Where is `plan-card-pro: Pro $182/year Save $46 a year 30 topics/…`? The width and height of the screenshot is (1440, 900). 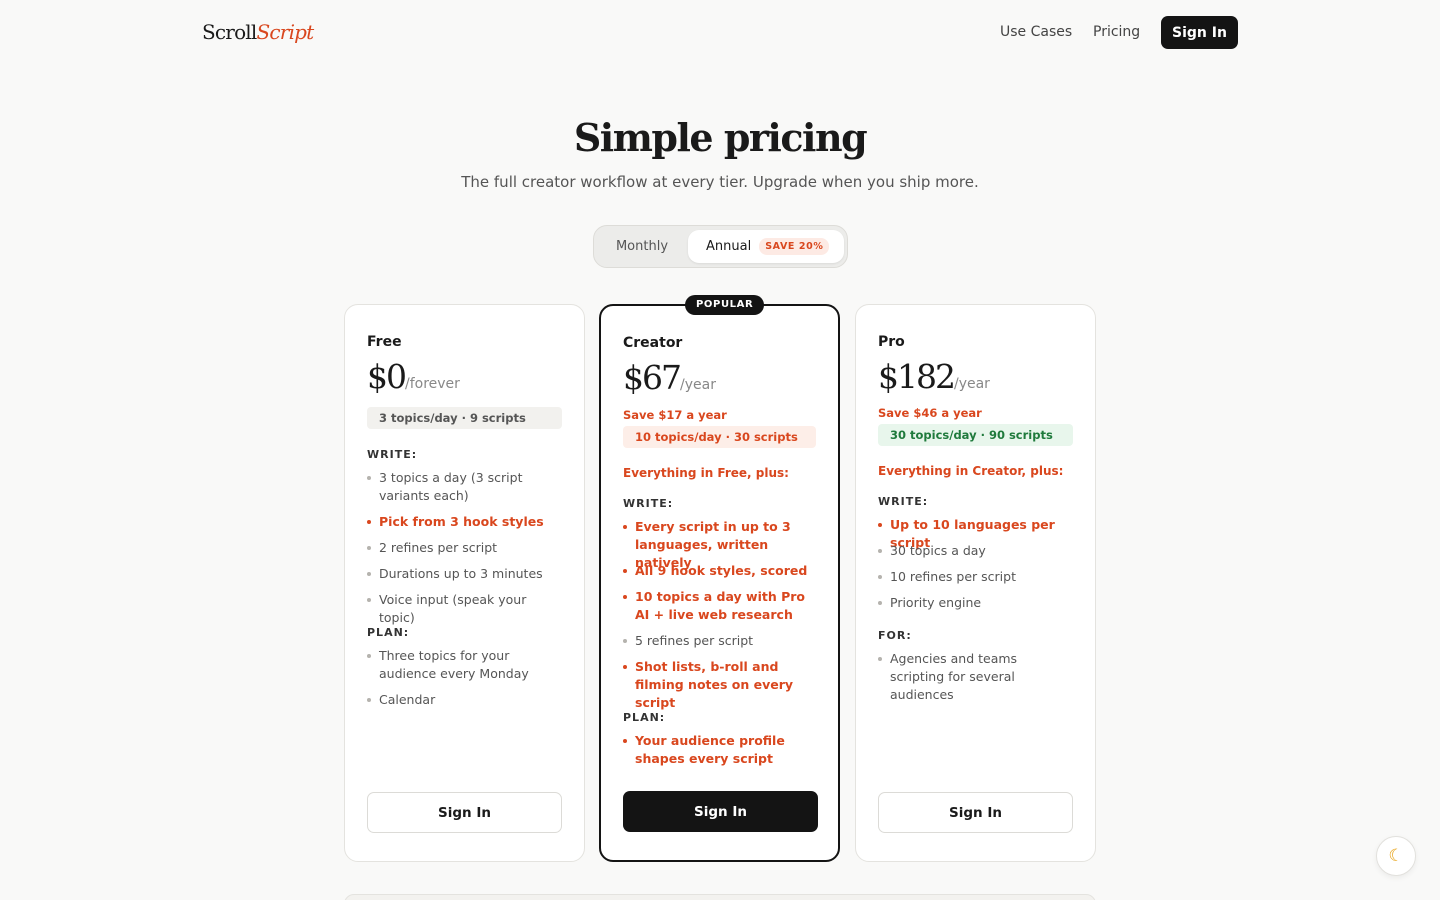 plan-card-pro: Pro $182/year Save $46 a year 30 topics/… is located at coordinates (975, 583).